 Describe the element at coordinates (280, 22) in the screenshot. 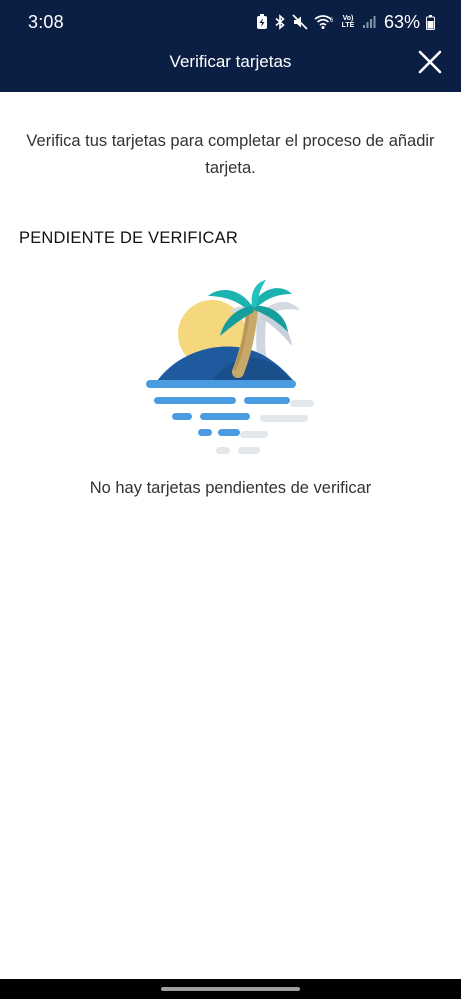

I see `bluetooth-icon` at that location.